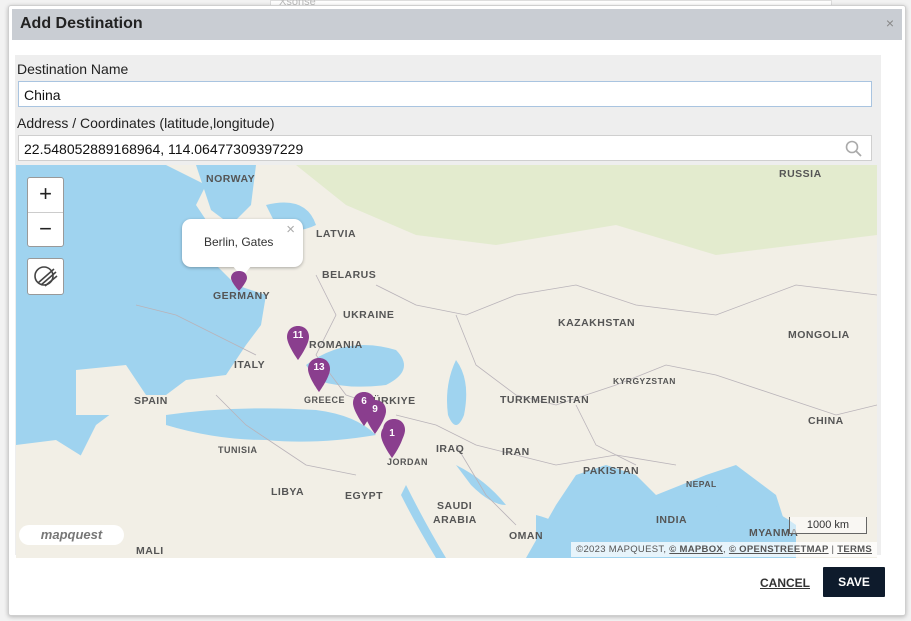 The width and height of the screenshot is (911, 621). Describe the element at coordinates (336, 345) in the screenshot. I see `map-label-romania: ROMANIA` at that location.